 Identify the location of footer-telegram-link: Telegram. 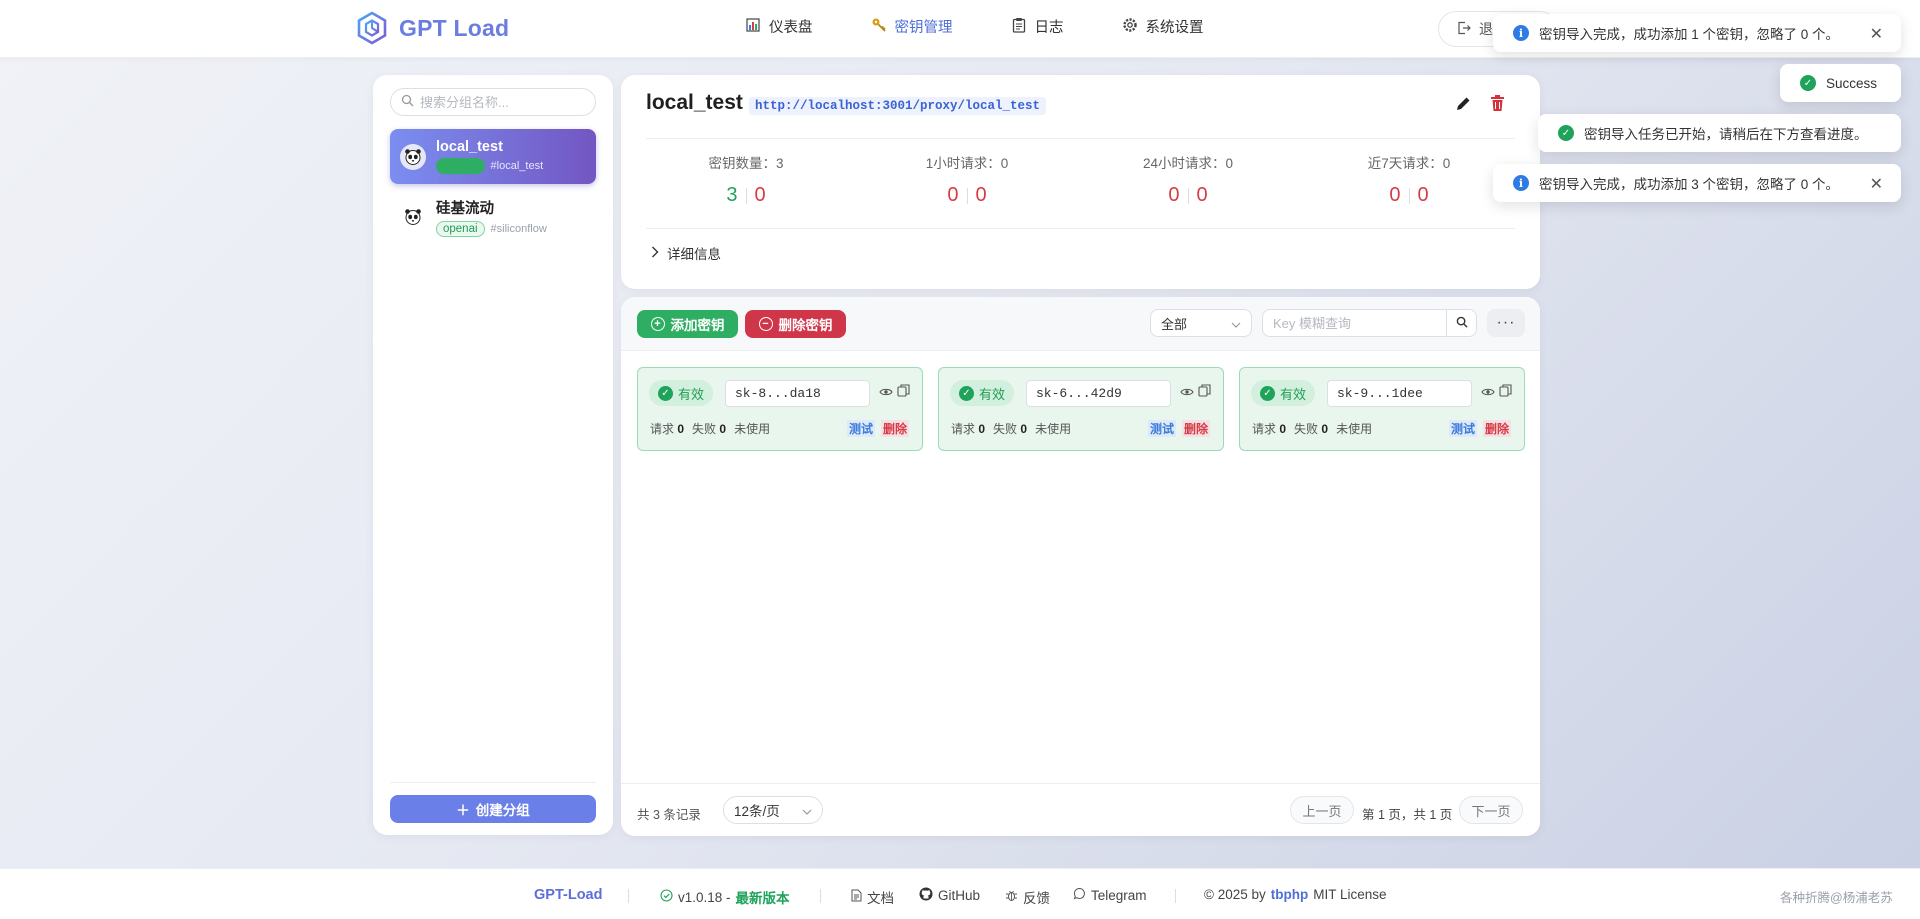
(1110, 895).